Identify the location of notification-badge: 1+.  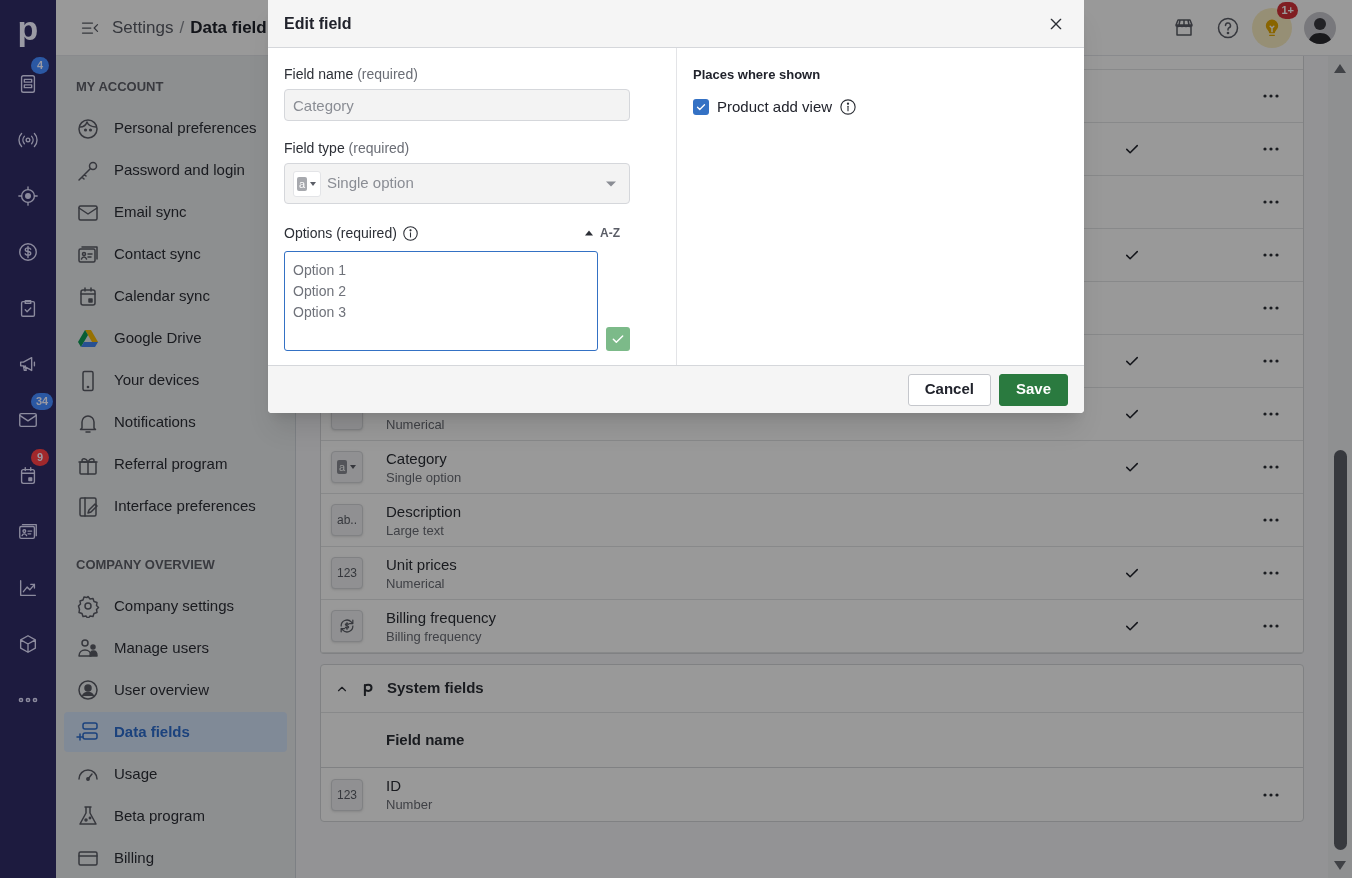
(1287, 10).